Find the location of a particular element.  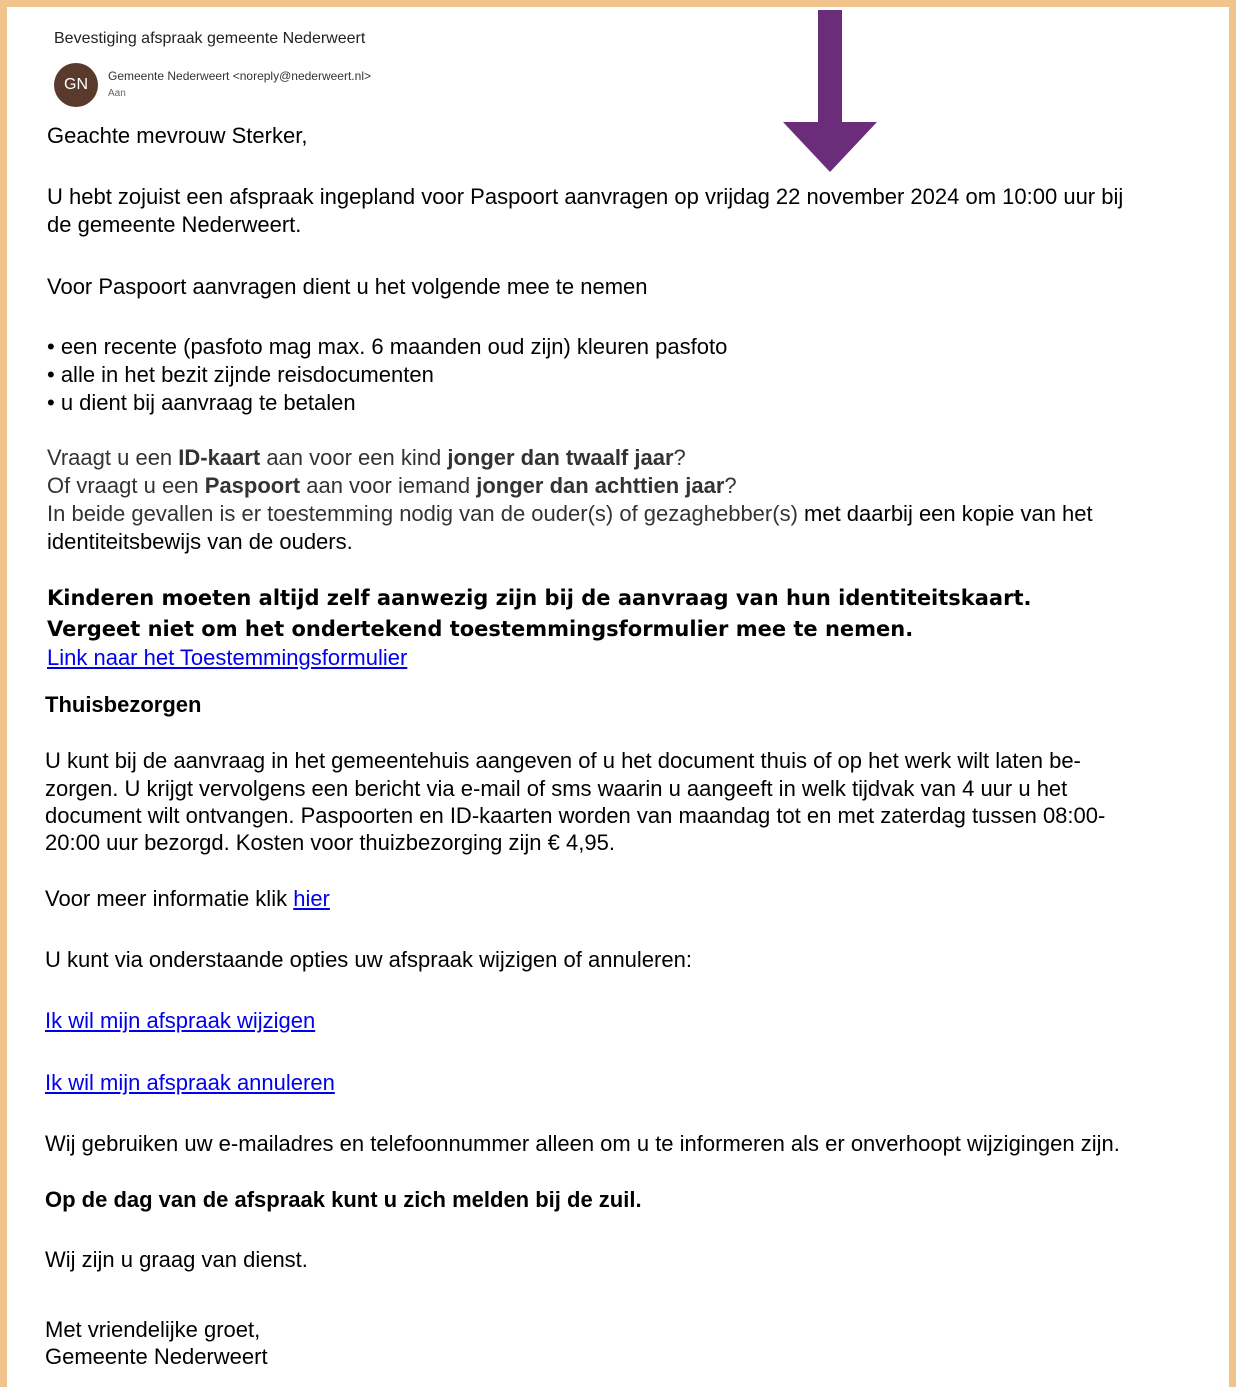

service-line: Wij zijn u graag van dienst. is located at coordinates (176, 1259).